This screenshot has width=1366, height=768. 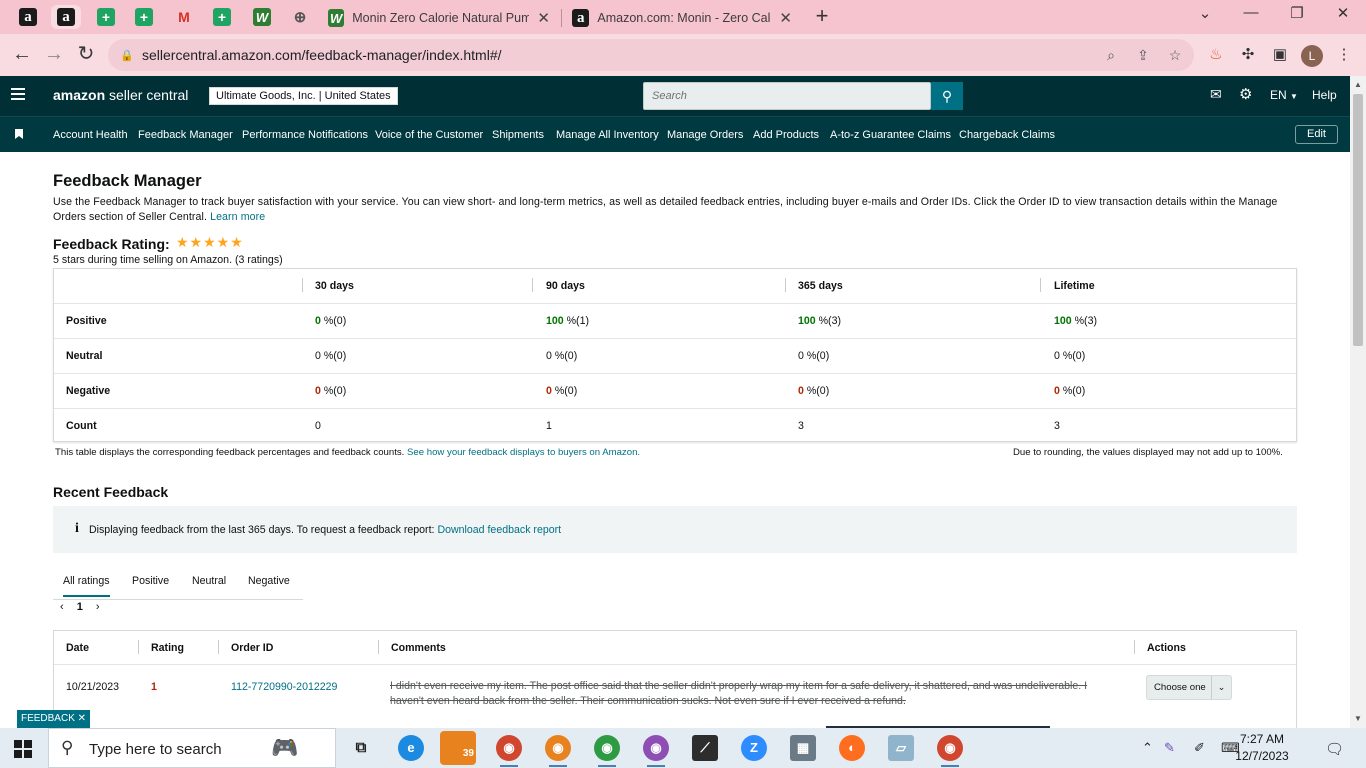 I want to click on bookmark-icon, so click(x=19, y=134).